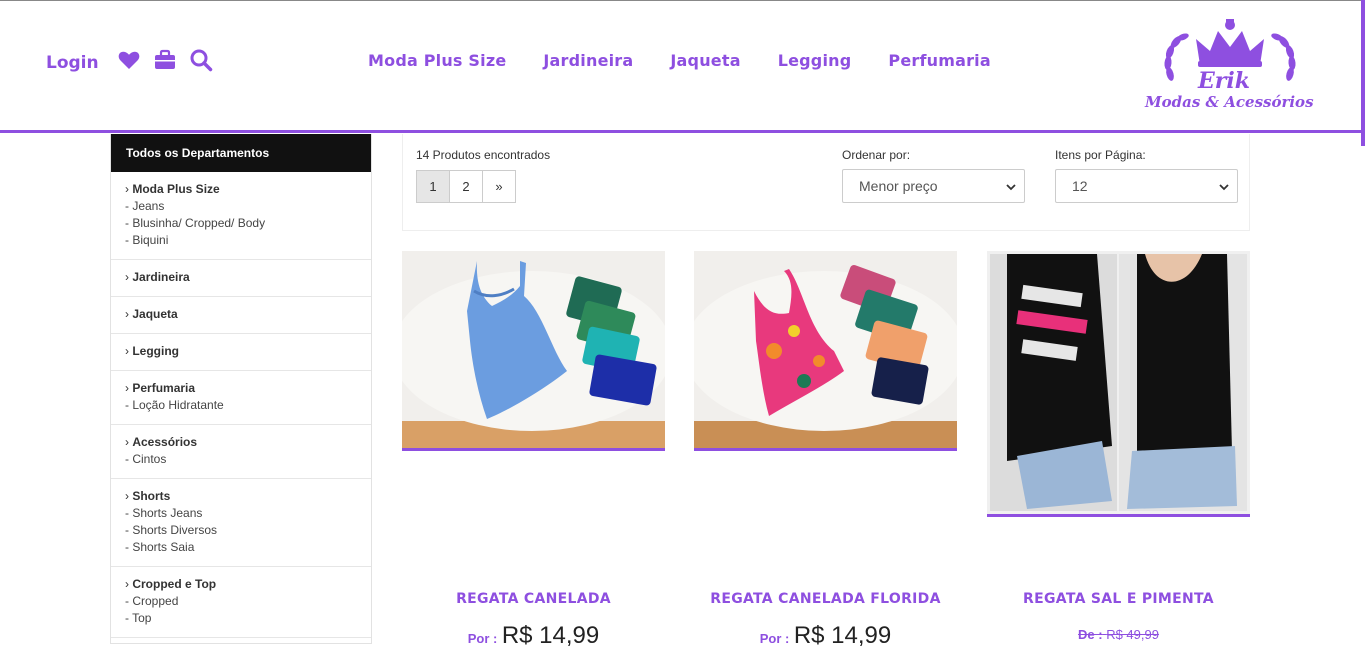  What do you see at coordinates (588, 60) in the screenshot?
I see `nav-jardineira: Jardineira` at bounding box center [588, 60].